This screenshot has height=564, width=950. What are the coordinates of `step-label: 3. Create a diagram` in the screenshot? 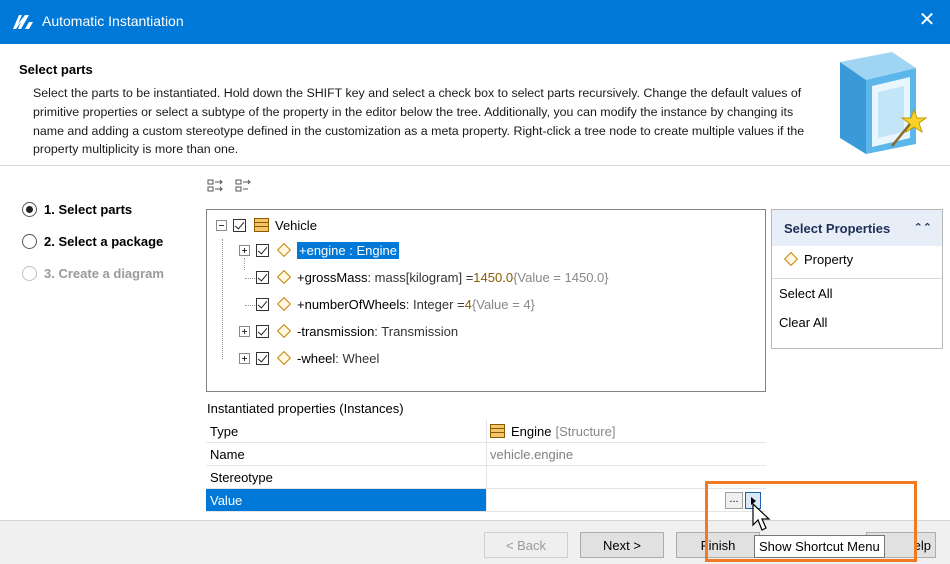 It's located at (104, 273).